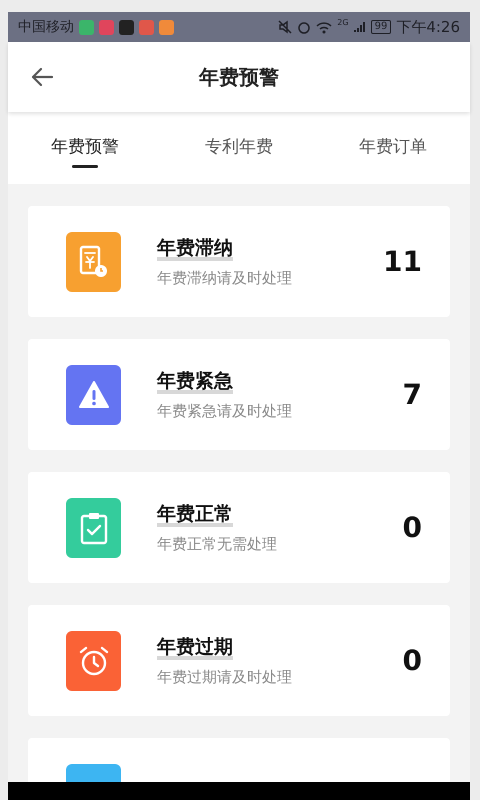 Image resolution: width=480 pixels, height=800 pixels. What do you see at coordinates (225, 278) in the screenshot?
I see `card-subtitle: 年费滞纳请及时处理` at bounding box center [225, 278].